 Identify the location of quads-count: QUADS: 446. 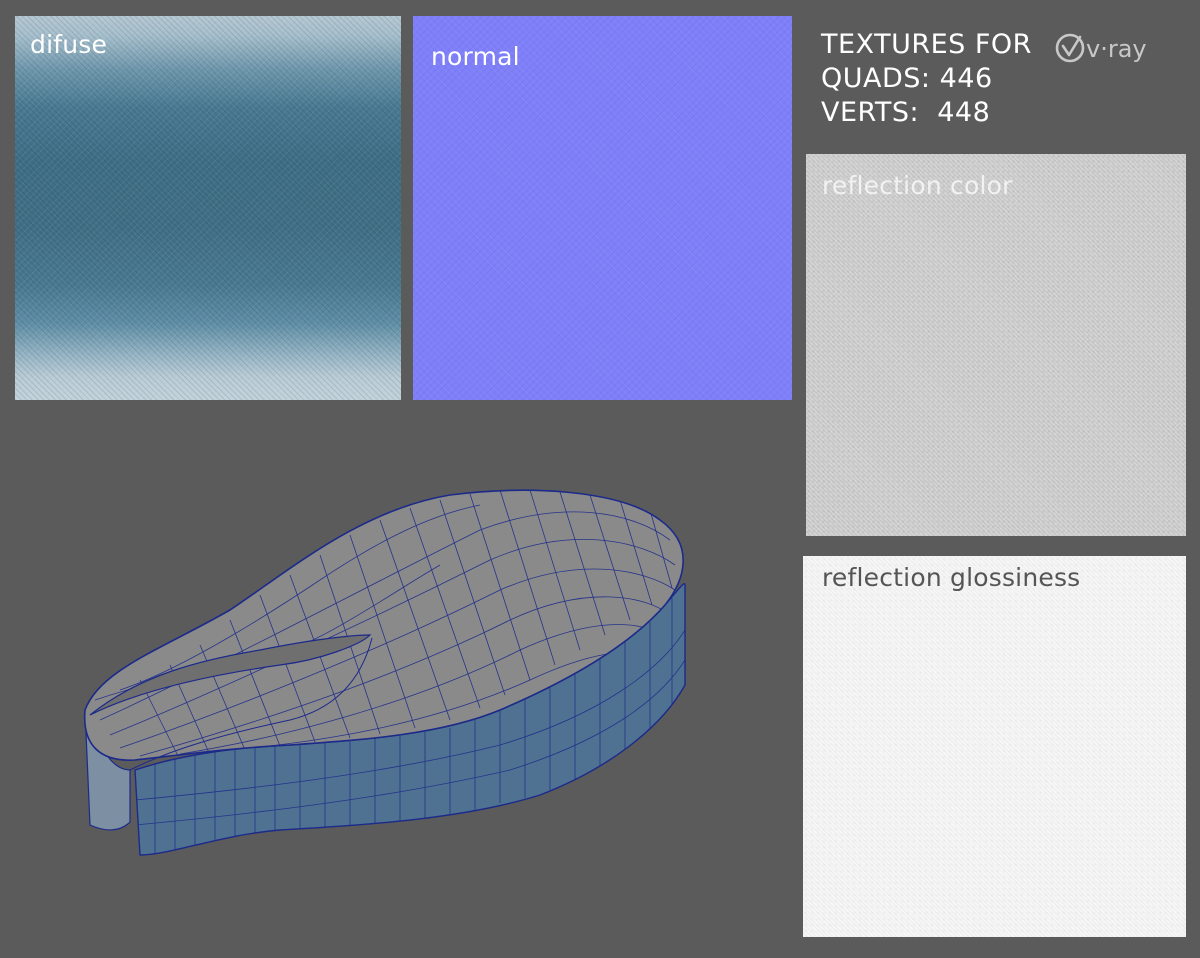
(907, 78).